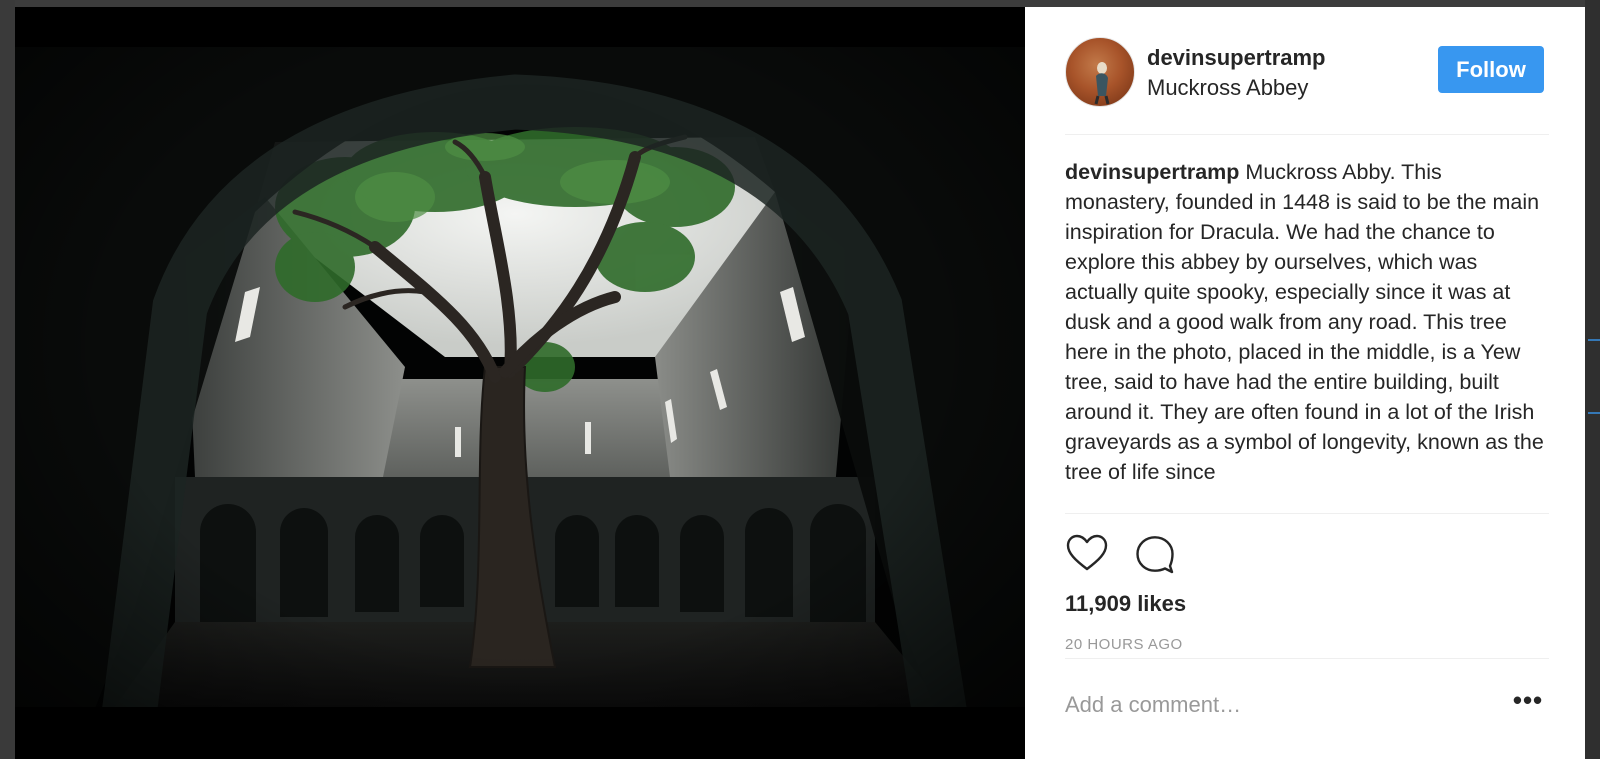 This screenshot has height=759, width=1600. I want to click on window-top-strip, so click(800, 3).